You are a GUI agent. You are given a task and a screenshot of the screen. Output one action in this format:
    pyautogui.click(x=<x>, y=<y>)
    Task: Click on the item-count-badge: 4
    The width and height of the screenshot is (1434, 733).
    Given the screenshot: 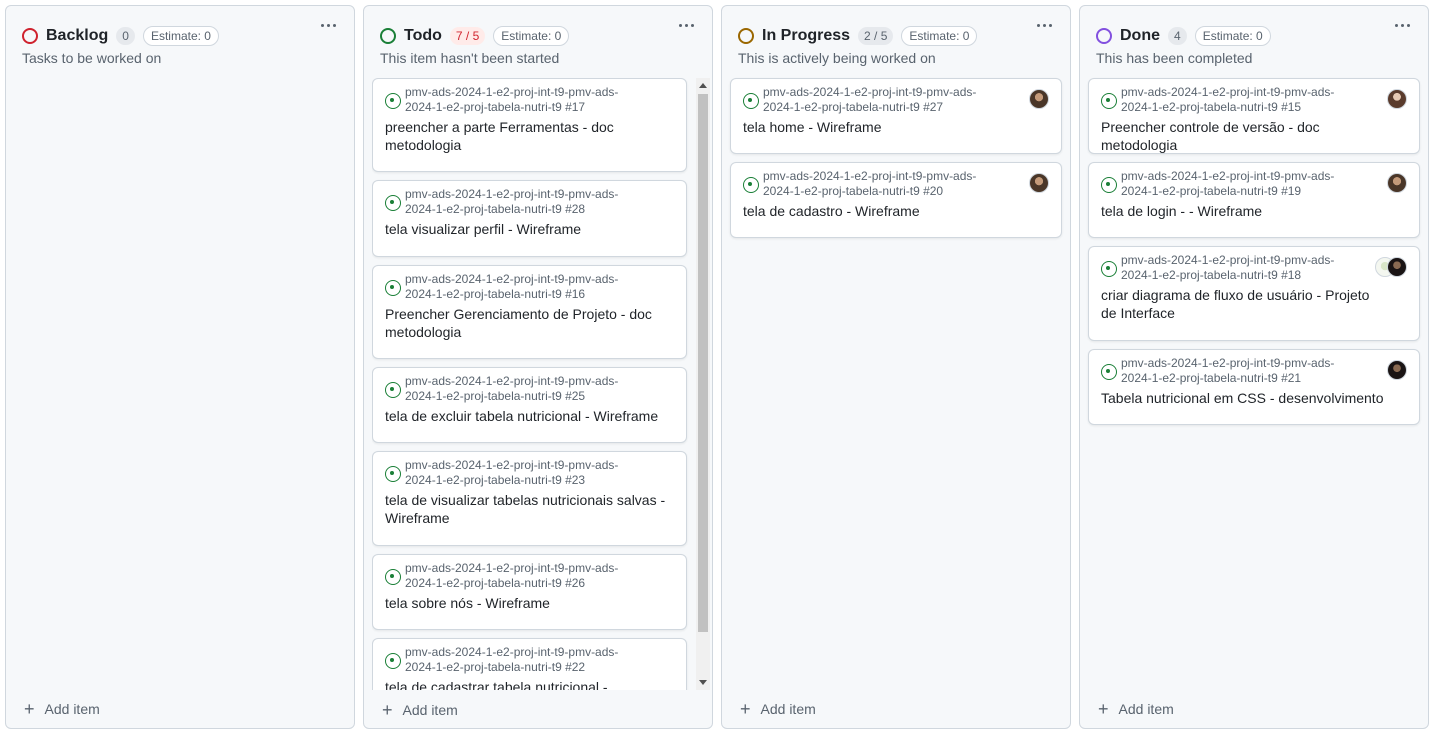 What is the action you would take?
    pyautogui.click(x=1177, y=36)
    